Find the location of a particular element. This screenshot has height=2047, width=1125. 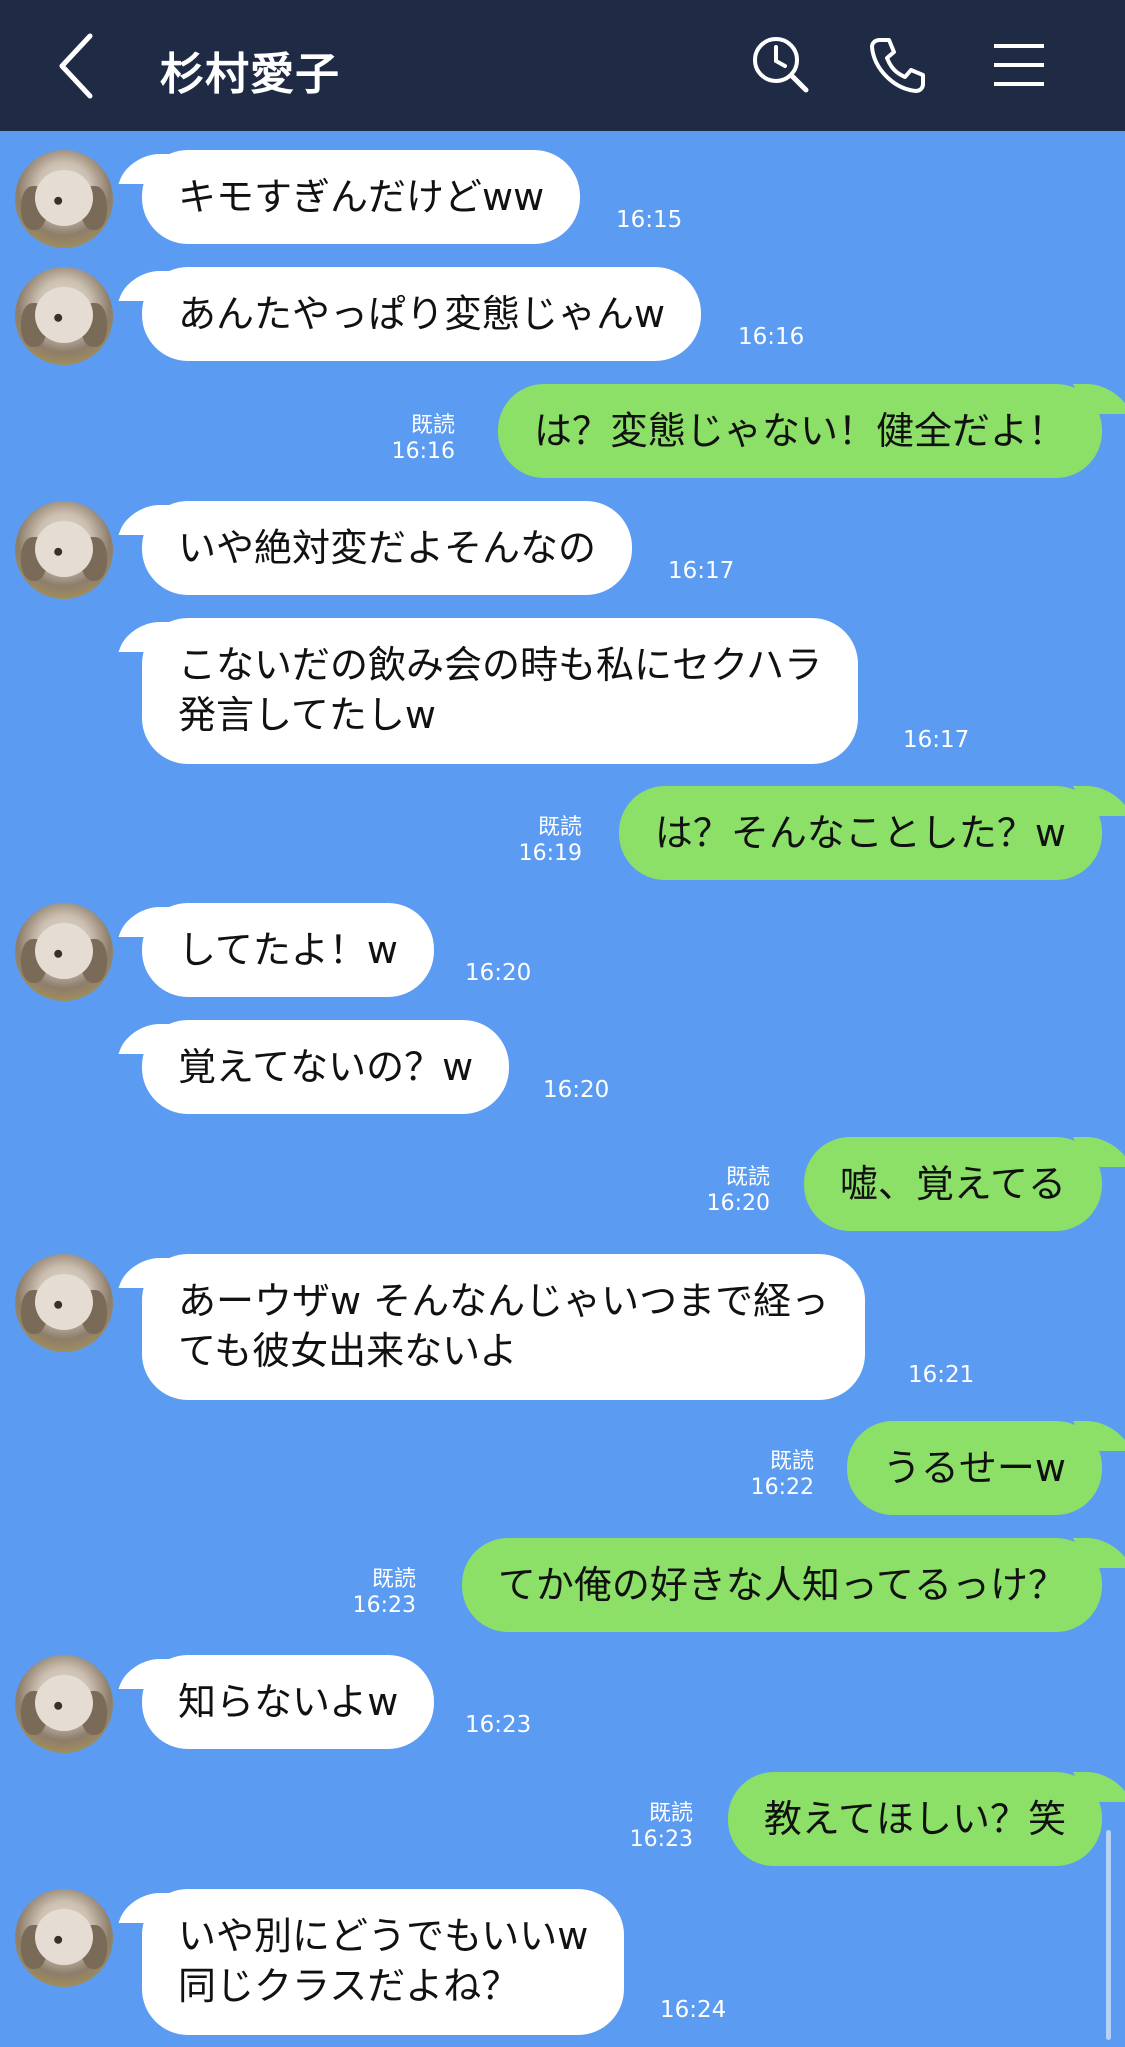

message-line: 発言してたしw is located at coordinates (307, 715).